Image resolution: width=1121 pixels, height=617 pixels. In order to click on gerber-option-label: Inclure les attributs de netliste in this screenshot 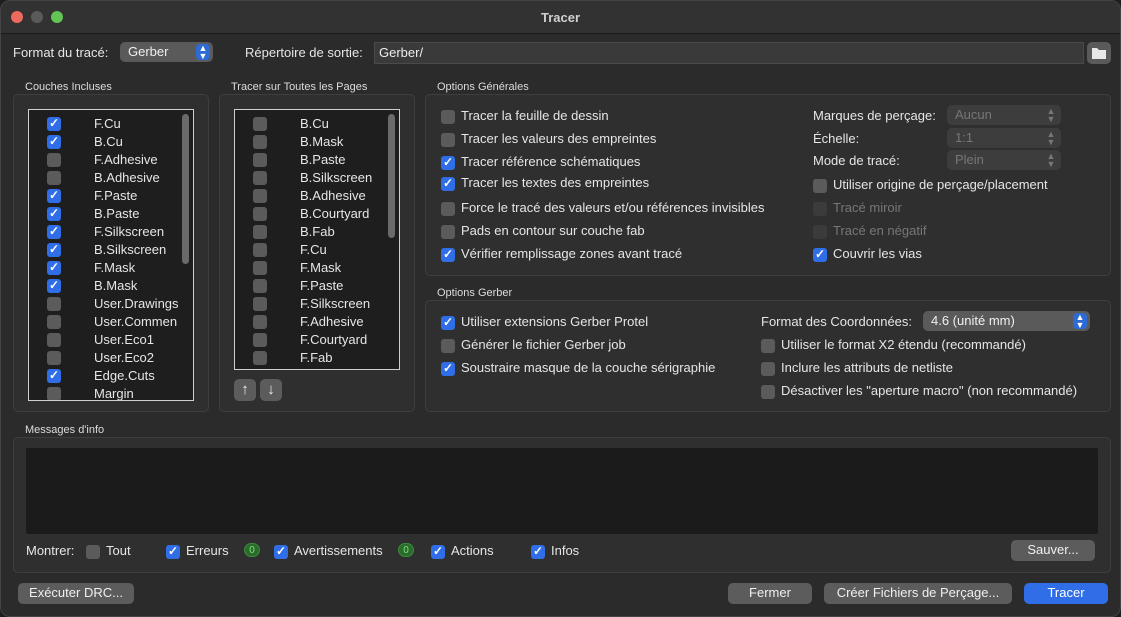, I will do `click(867, 367)`.